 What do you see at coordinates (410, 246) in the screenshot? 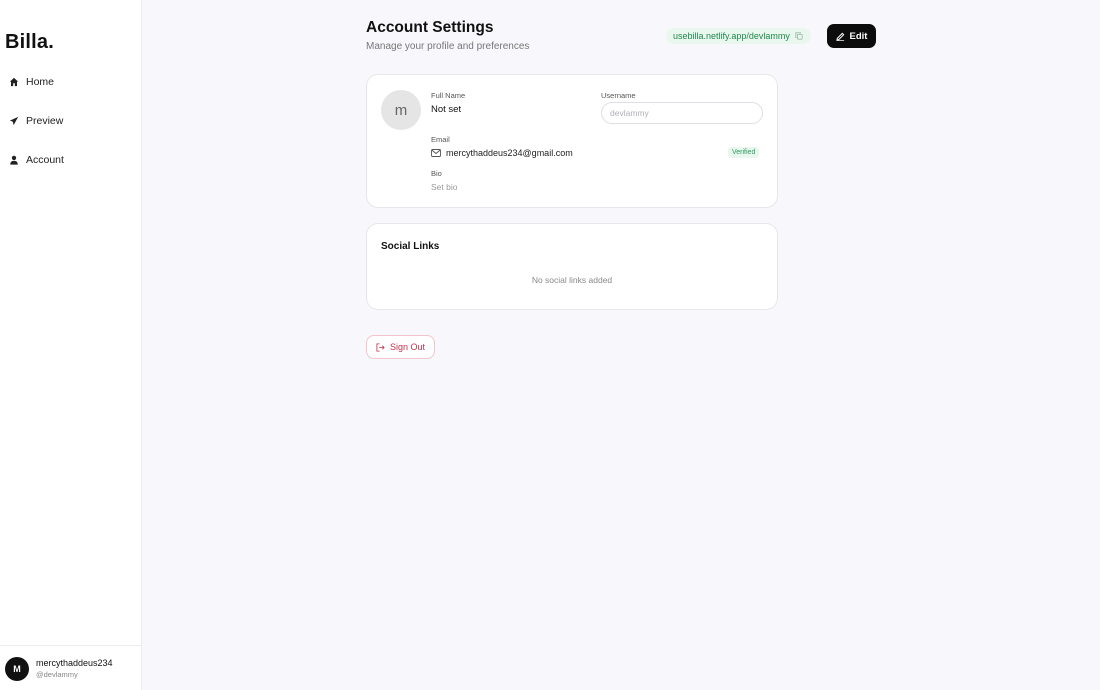
I see `social-links-title: Social Links` at bounding box center [410, 246].